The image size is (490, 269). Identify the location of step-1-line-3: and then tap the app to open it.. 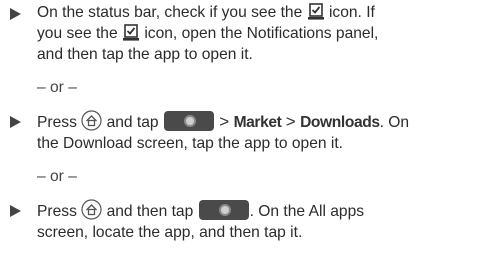
(145, 54).